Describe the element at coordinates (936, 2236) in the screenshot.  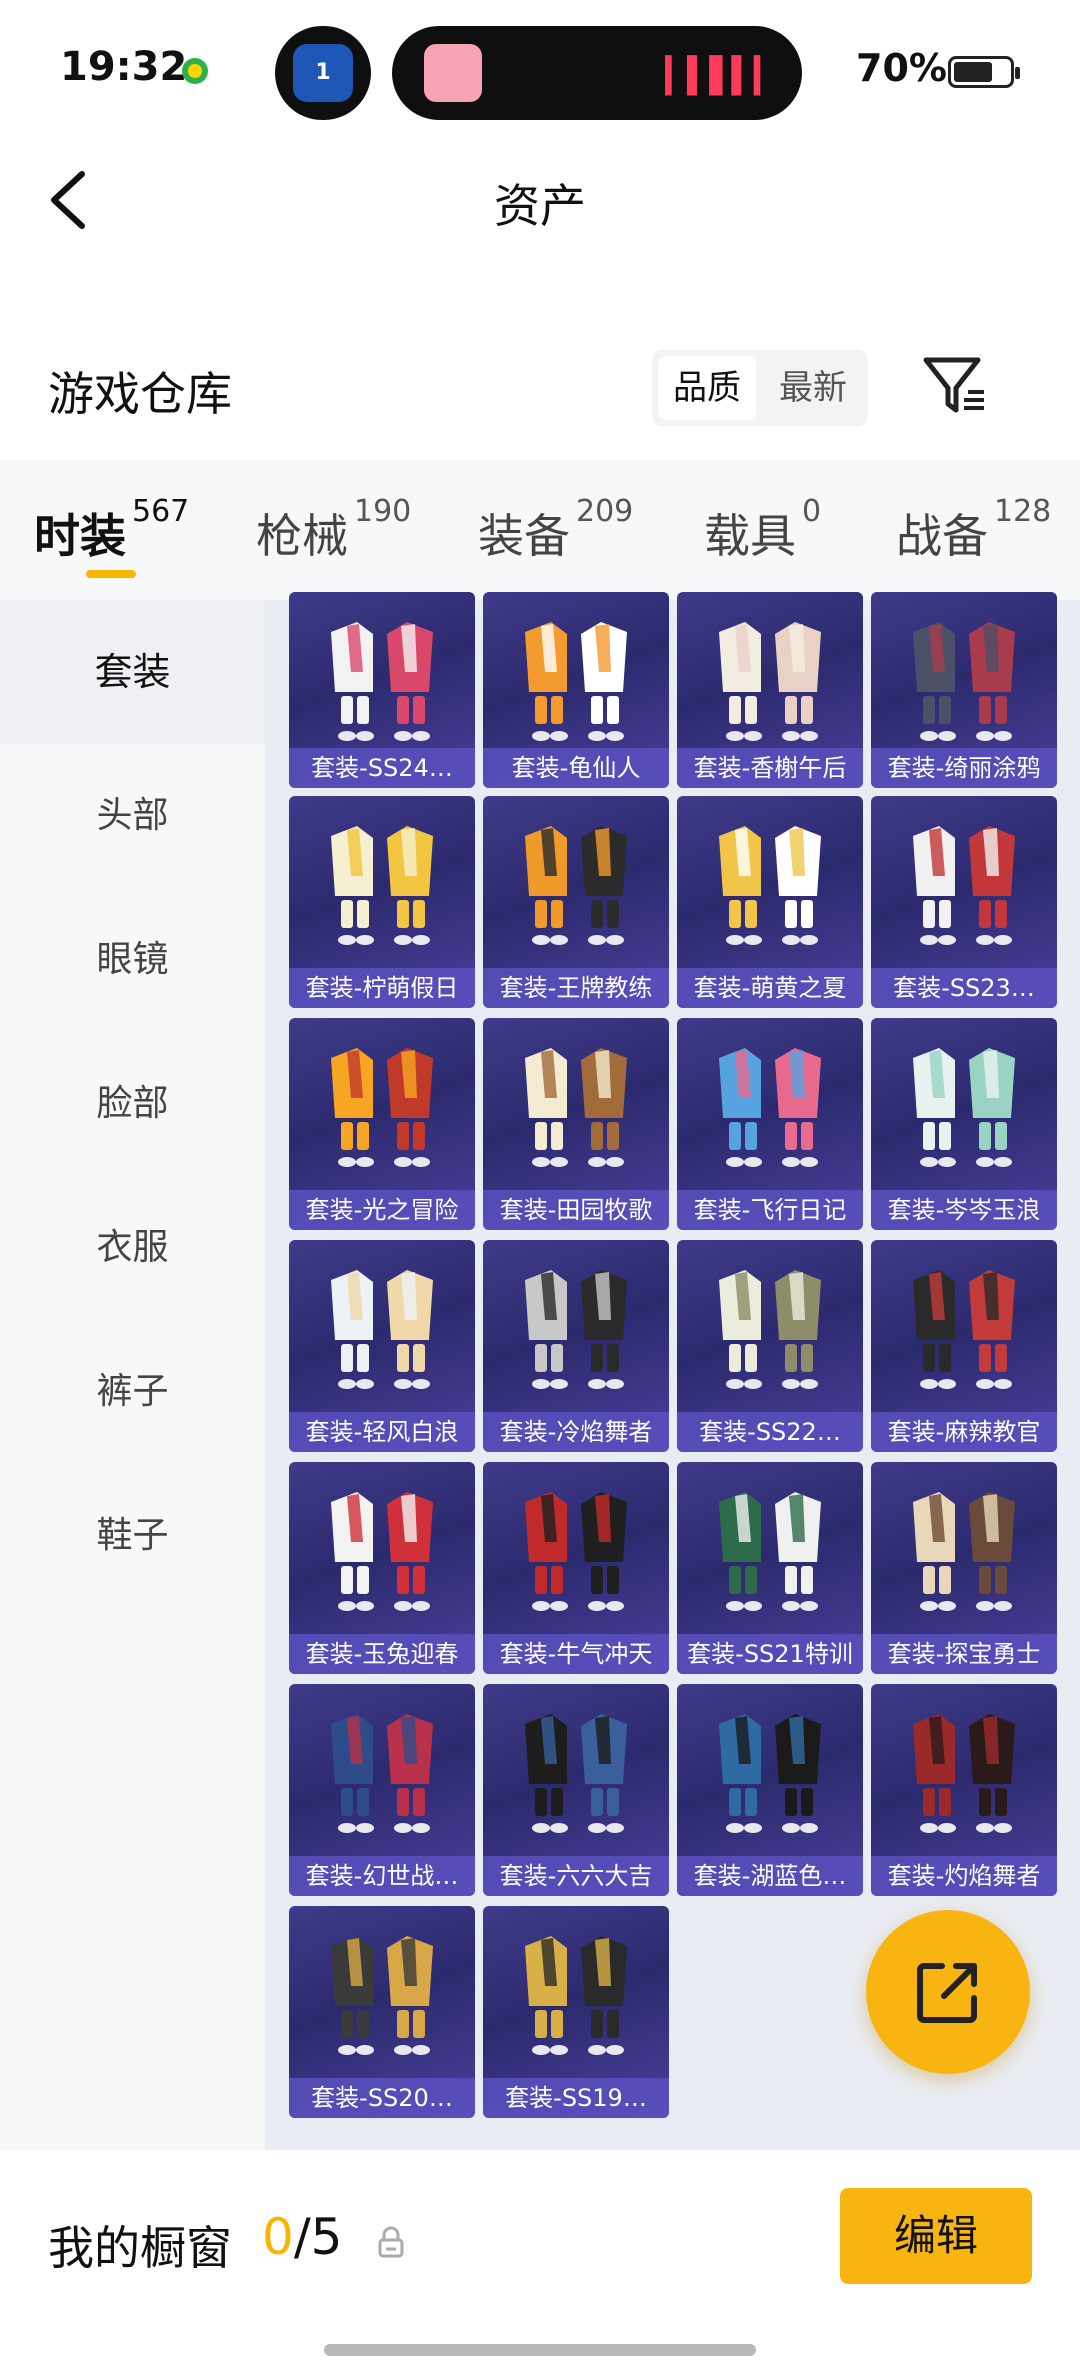
I see `edit-button: 编辑` at that location.